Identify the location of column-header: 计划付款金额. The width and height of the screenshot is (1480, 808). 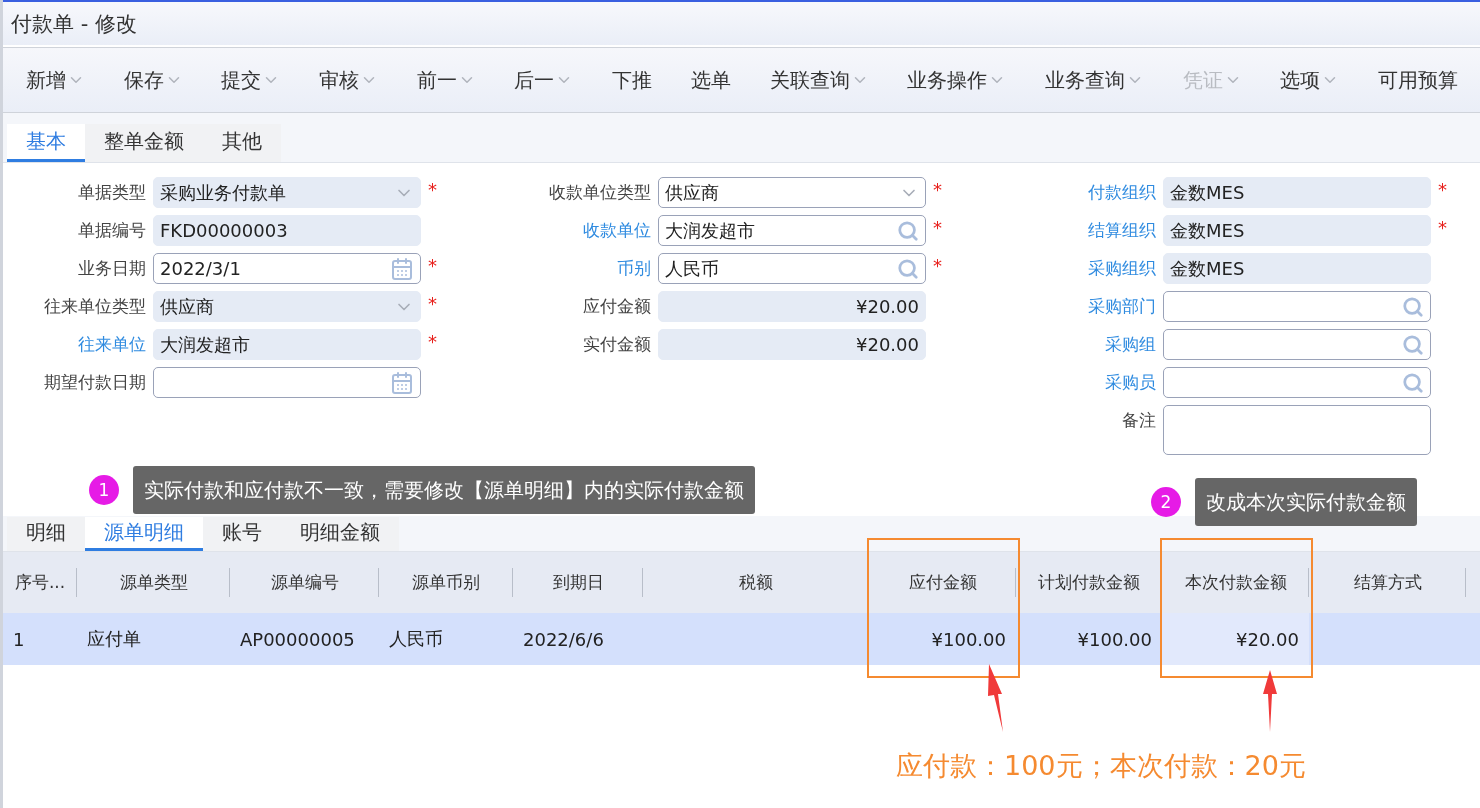
(1089, 582).